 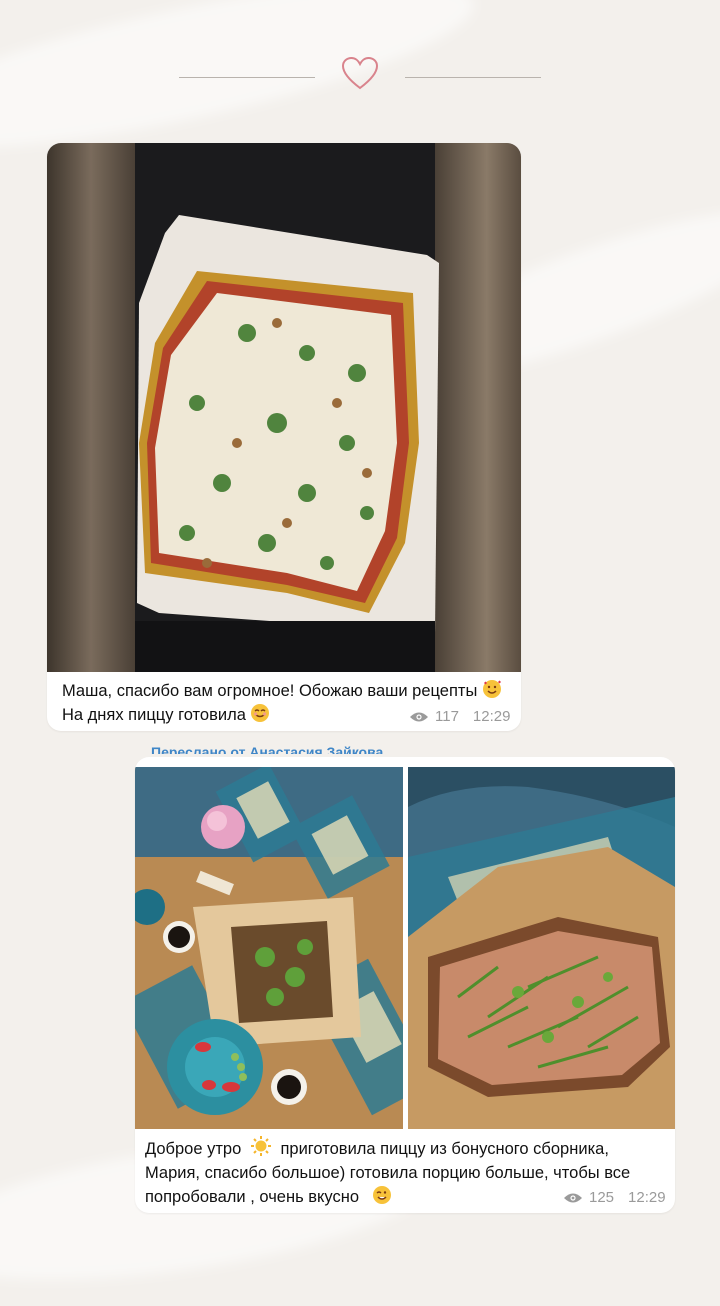 I want to click on message-line: попробовали , очень вкусно, so click(x=252, y=1197).